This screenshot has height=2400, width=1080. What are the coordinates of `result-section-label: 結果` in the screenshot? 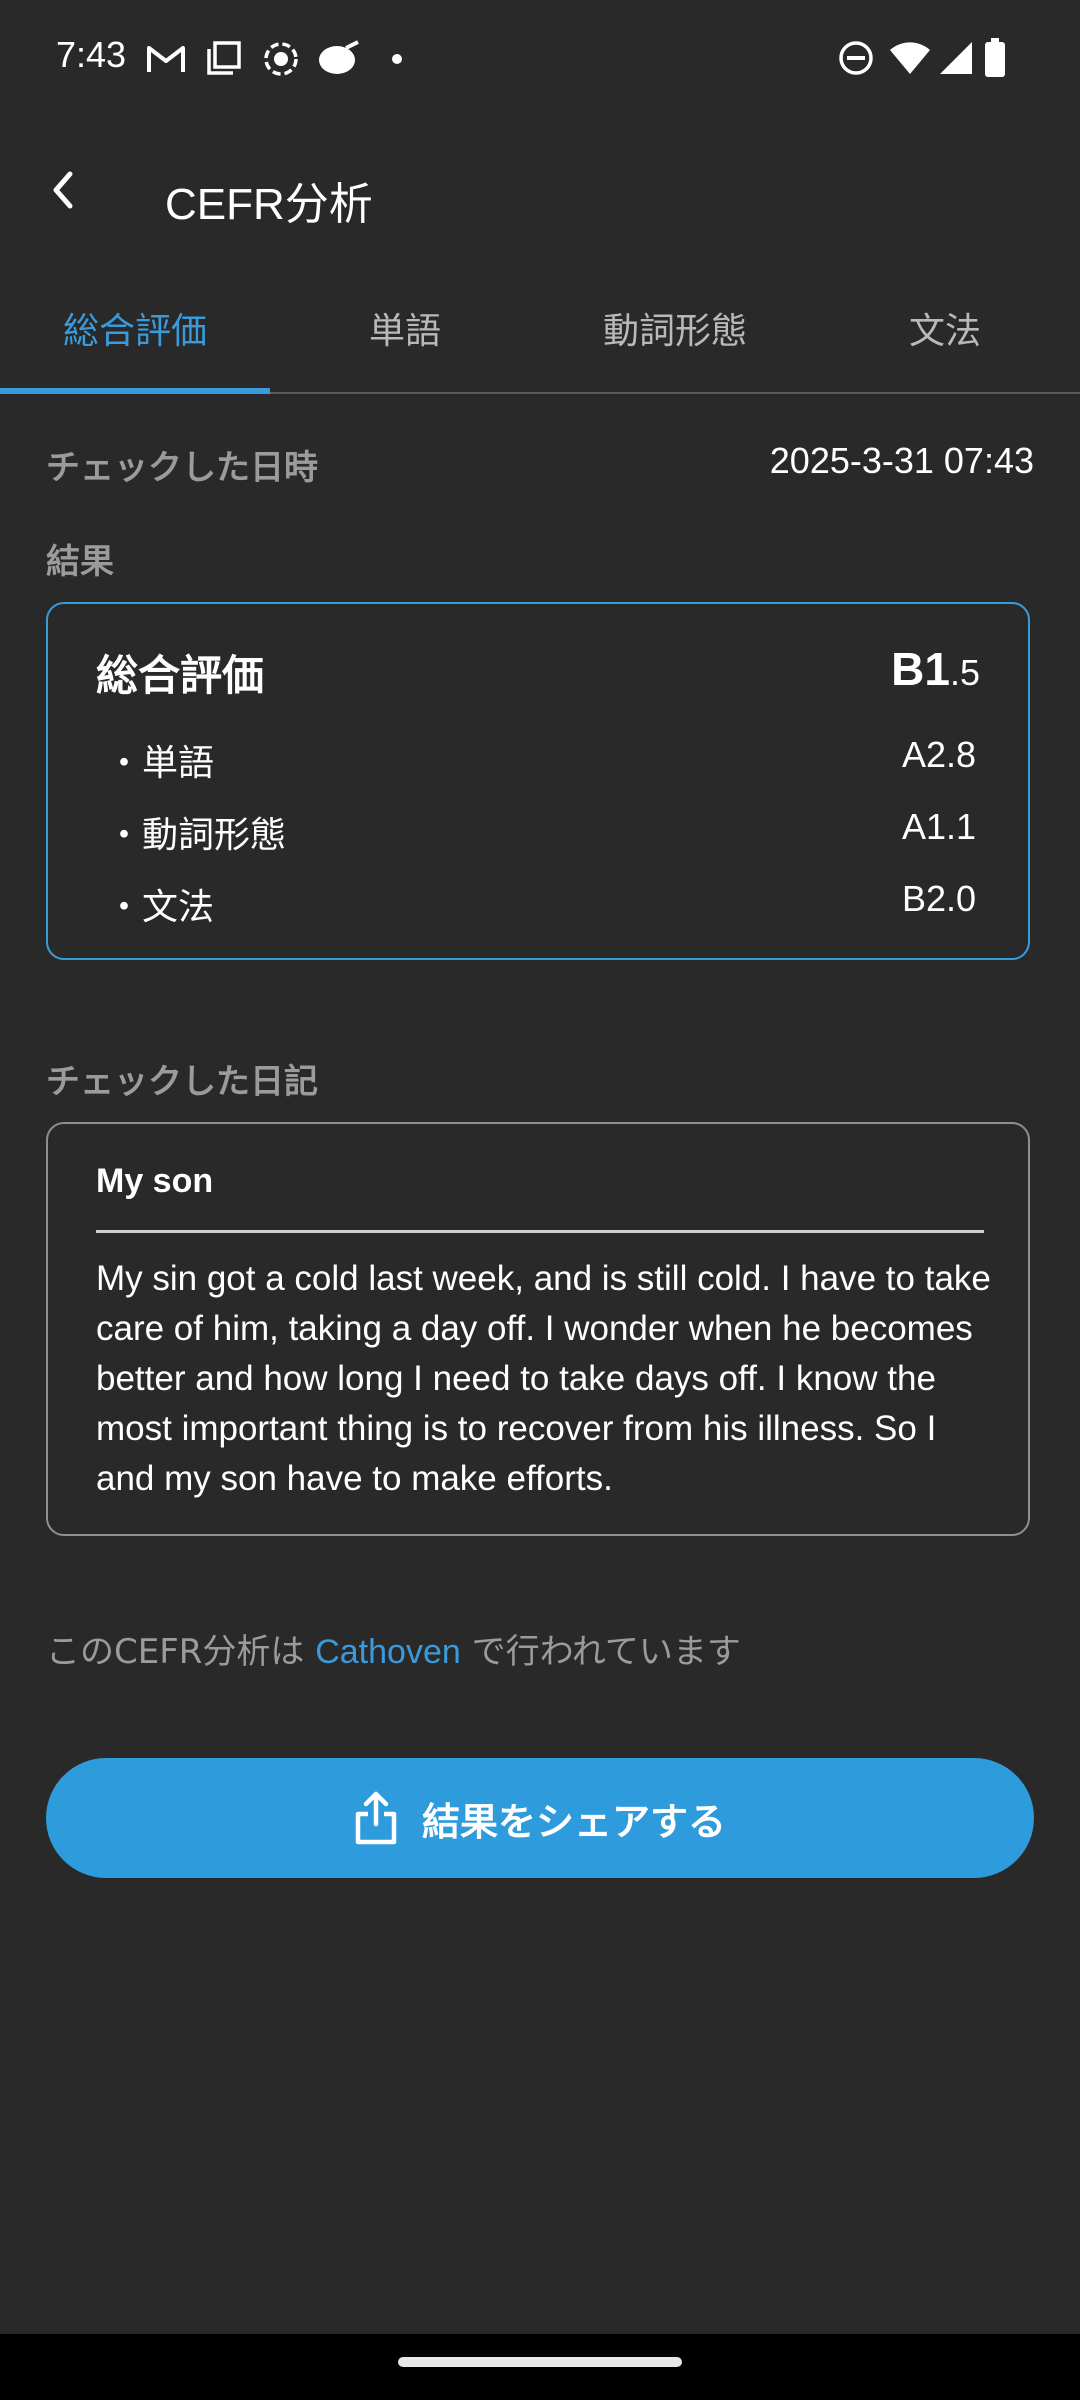 It's located at (80, 562).